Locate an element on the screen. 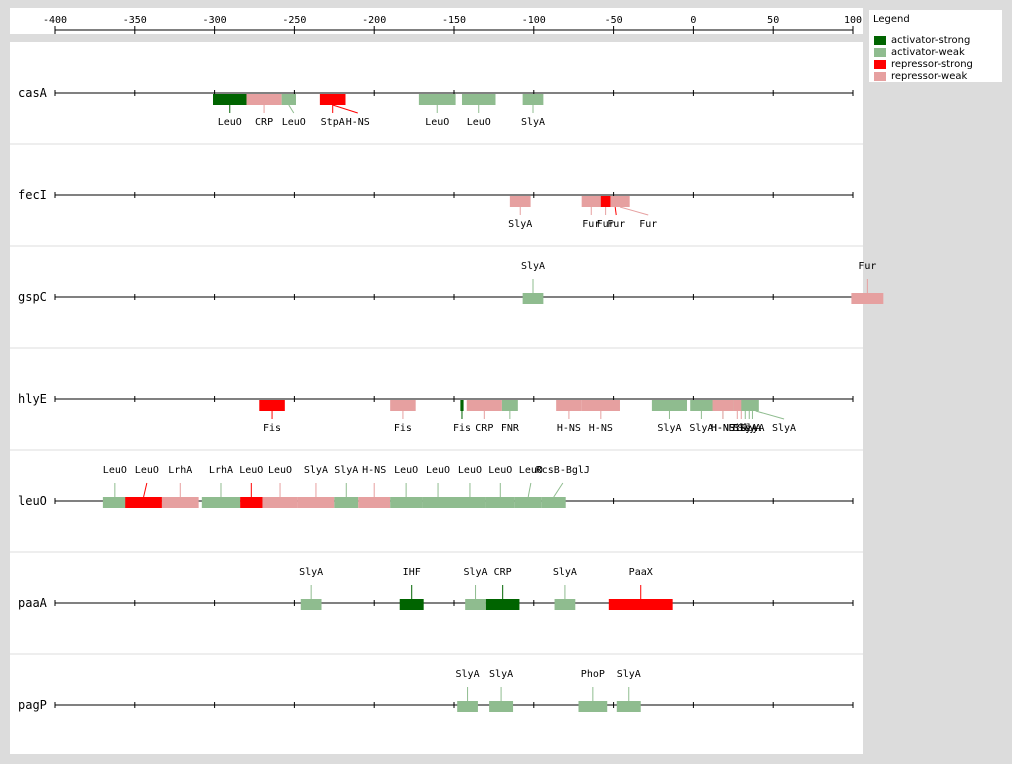 The height and width of the screenshot is (764, 1012). gene-label: gspC is located at coordinates (32, 297).